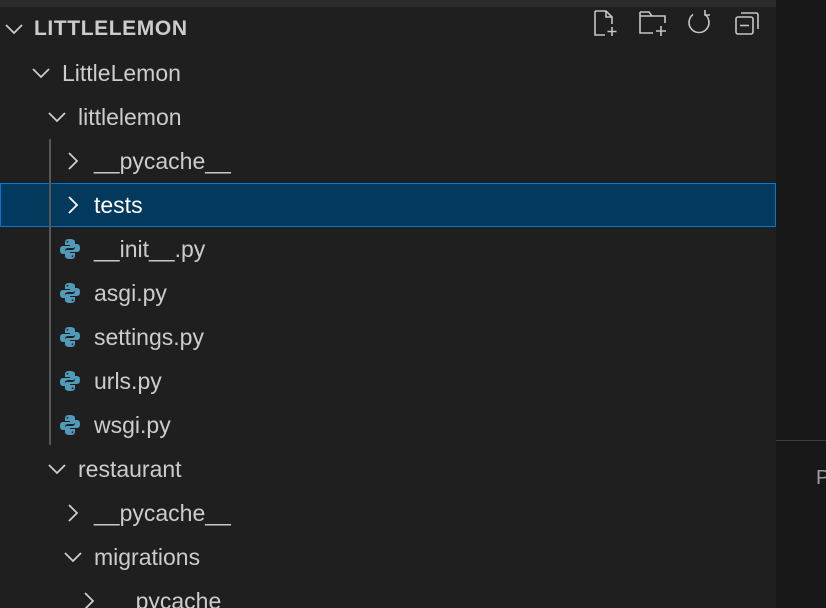 The height and width of the screenshot is (608, 826). Describe the element at coordinates (149, 337) in the screenshot. I see `tree-item-label: settings.py` at that location.